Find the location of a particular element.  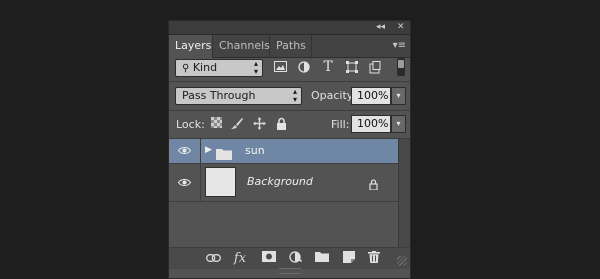

filter-kind-select: ⚲ Kind ▴ ▾ is located at coordinates (219, 68).